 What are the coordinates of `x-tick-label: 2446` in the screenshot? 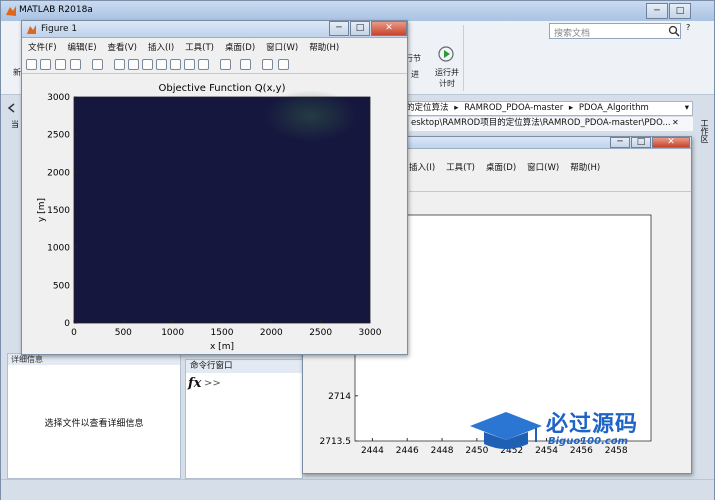 It's located at (407, 451).